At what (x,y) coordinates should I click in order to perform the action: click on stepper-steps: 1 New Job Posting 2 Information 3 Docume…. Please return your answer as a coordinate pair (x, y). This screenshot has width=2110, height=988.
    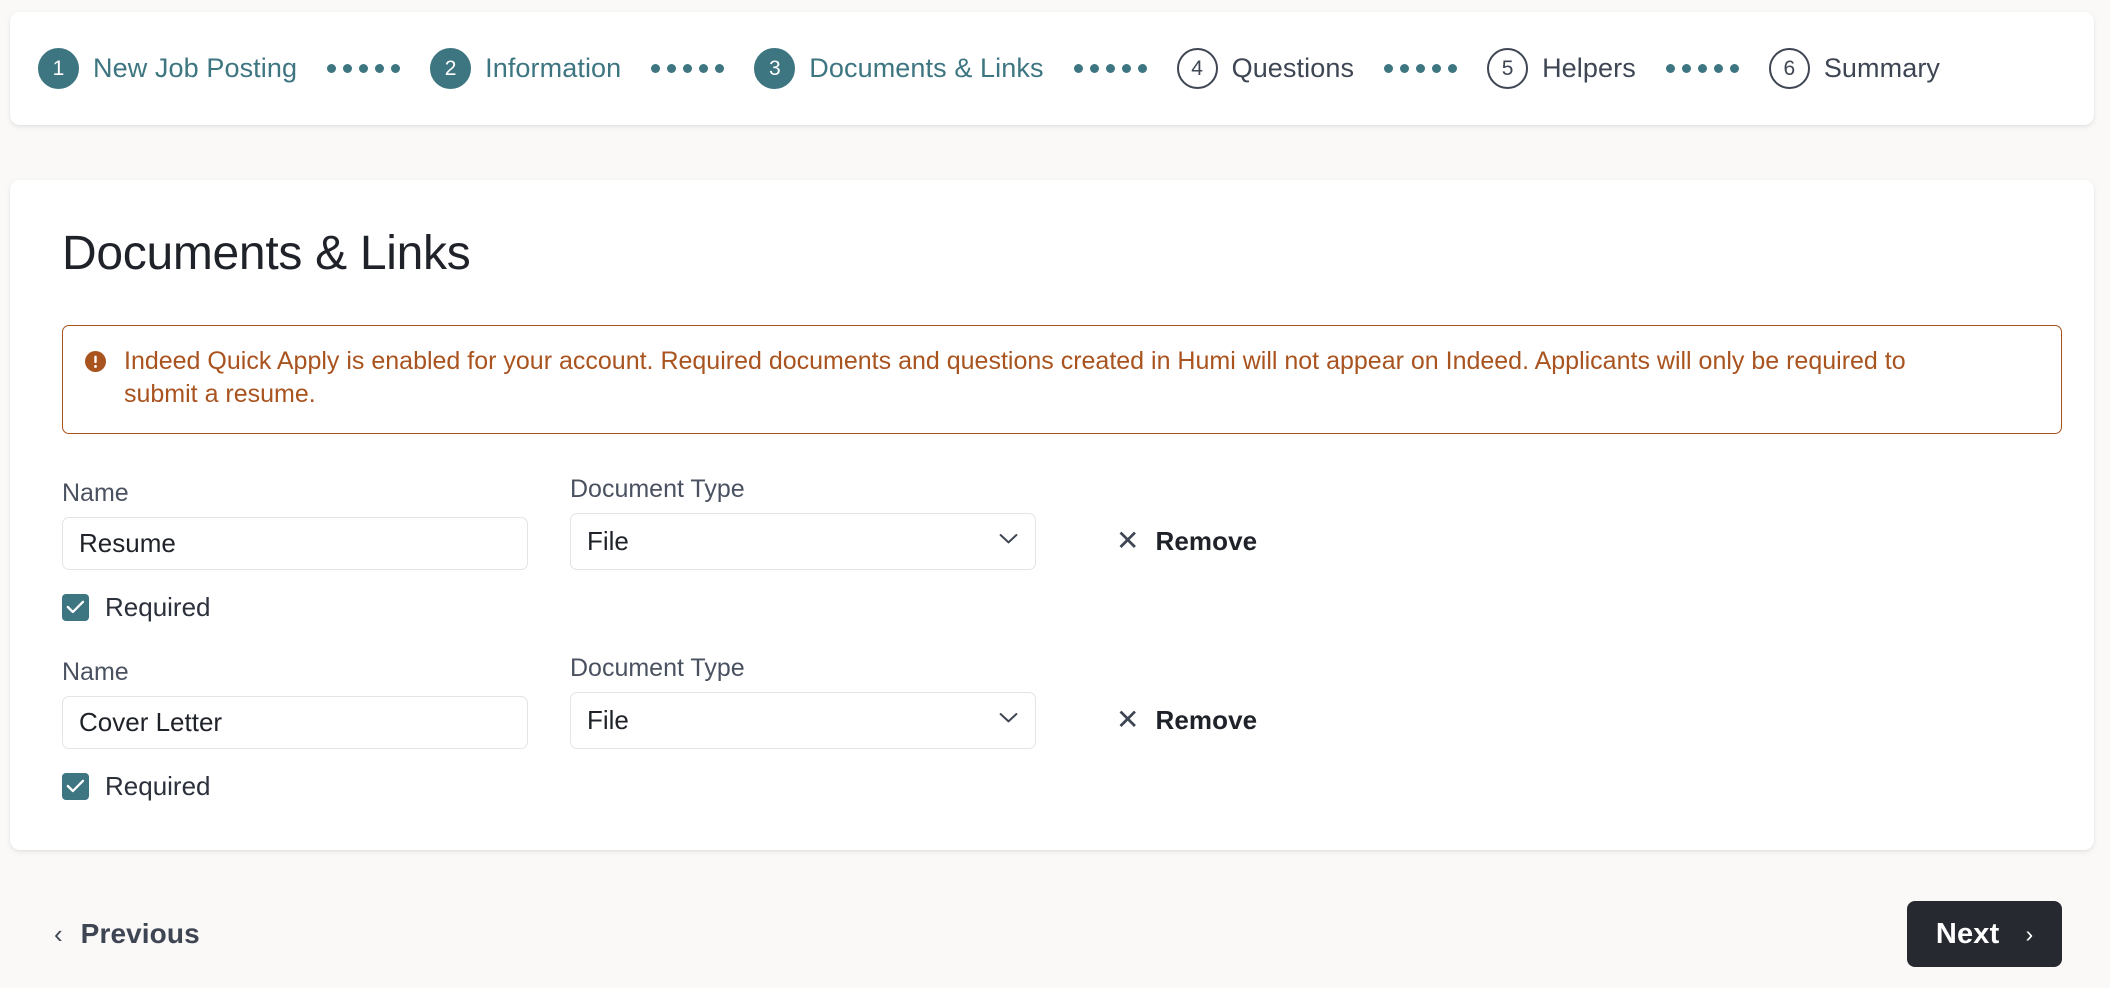
    Looking at the image, I should click on (1052, 68).